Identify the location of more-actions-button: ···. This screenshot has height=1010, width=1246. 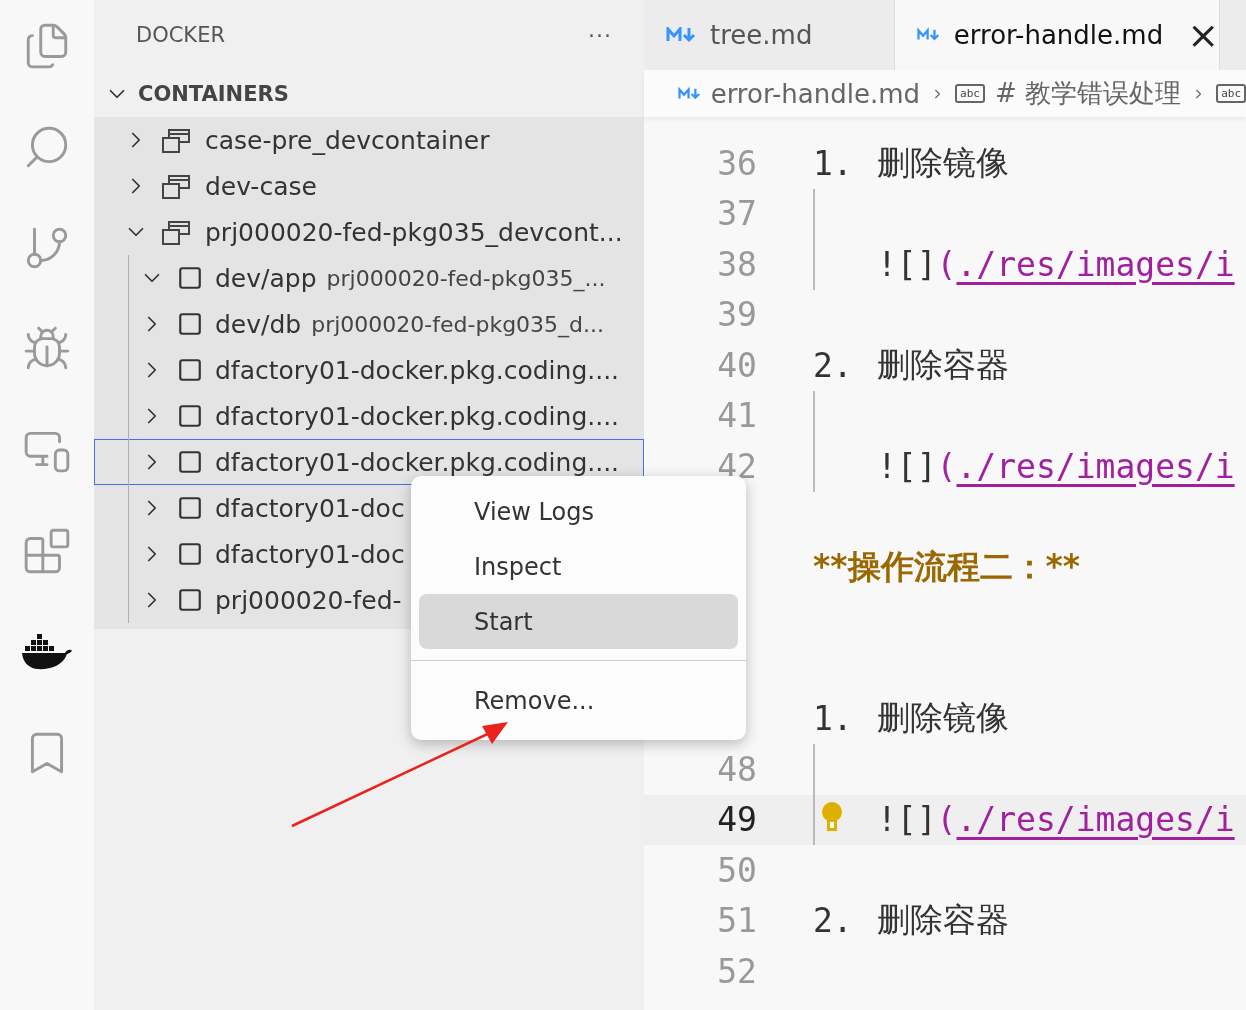
(600, 35).